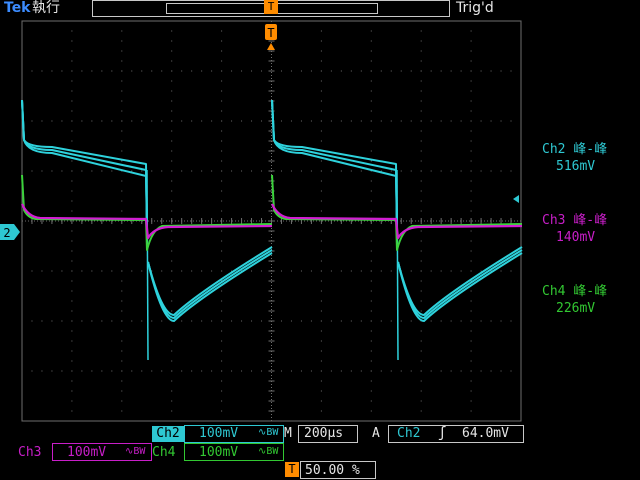 The width and height of the screenshot is (640, 480). Describe the element at coordinates (576, 308) in the screenshot. I see `measurement-value: 226mV` at that location.